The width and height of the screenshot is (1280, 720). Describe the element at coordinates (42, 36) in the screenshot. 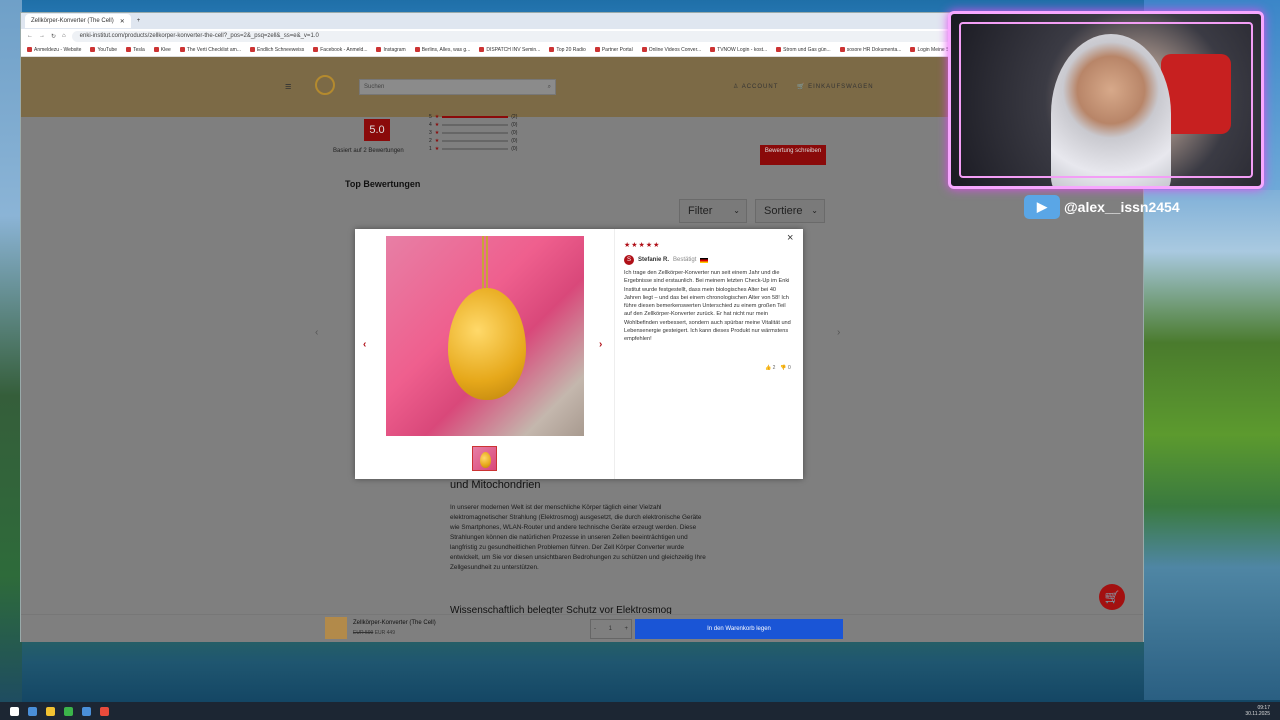

I see `forward-icon: →` at that location.